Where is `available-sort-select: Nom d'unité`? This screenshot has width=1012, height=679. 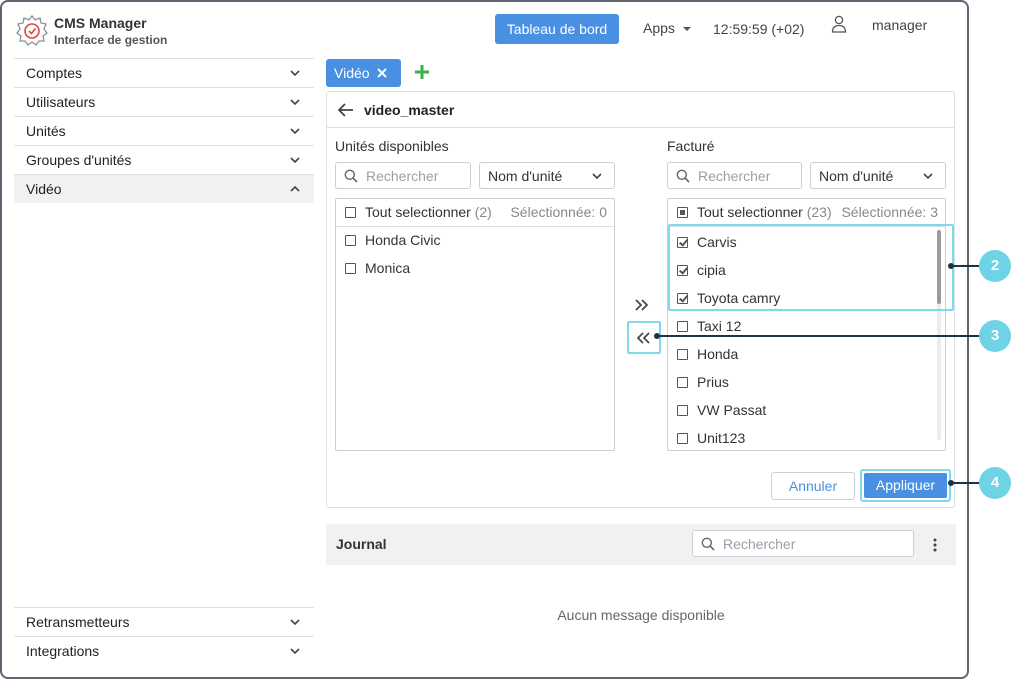 available-sort-select: Nom d'unité is located at coordinates (547, 175).